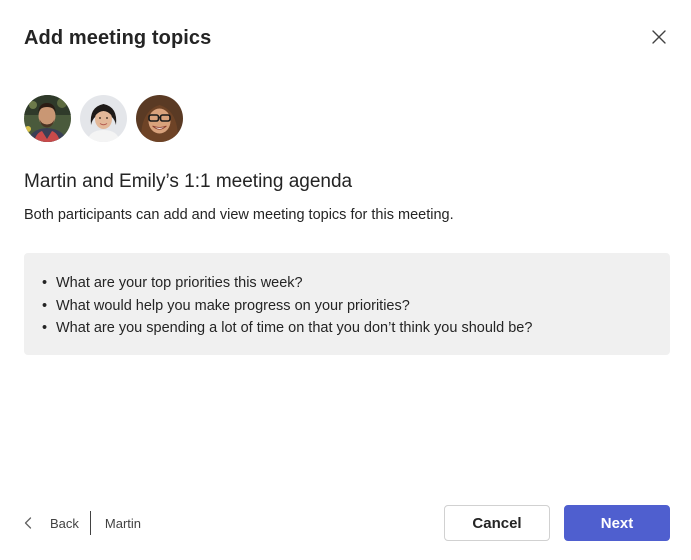 Image resolution: width=691 pixels, height=560 pixels. What do you see at coordinates (617, 523) in the screenshot?
I see `next-button: Next` at bounding box center [617, 523].